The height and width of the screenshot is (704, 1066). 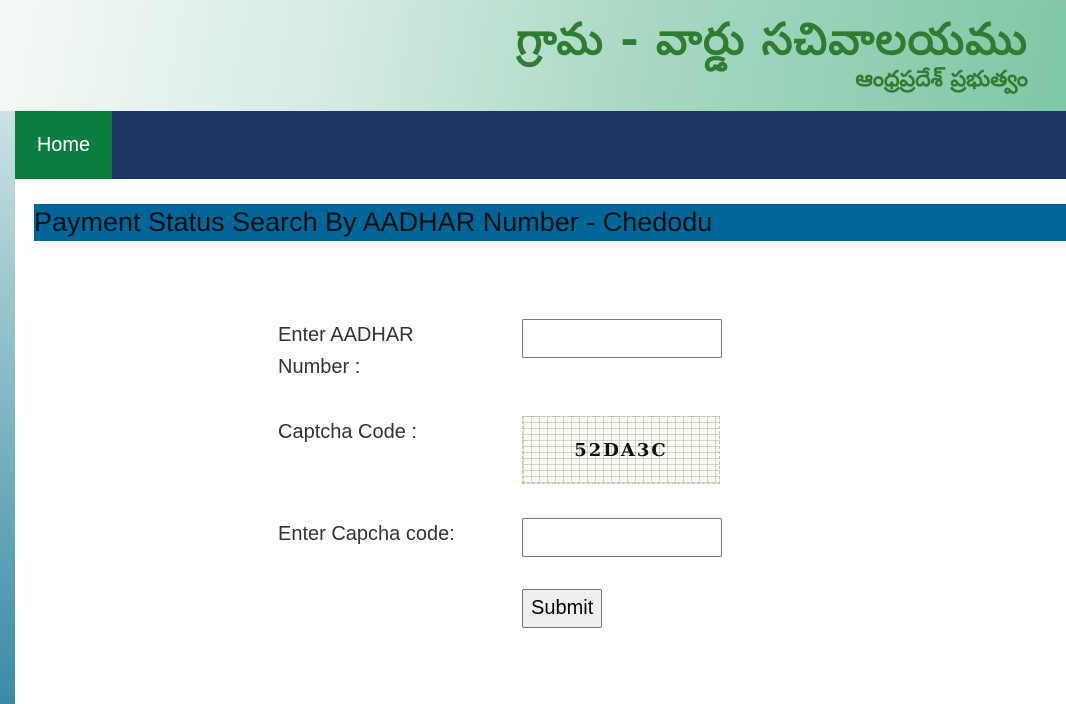 I want to click on captcha-code-text: 52DA3C, so click(x=621, y=450).